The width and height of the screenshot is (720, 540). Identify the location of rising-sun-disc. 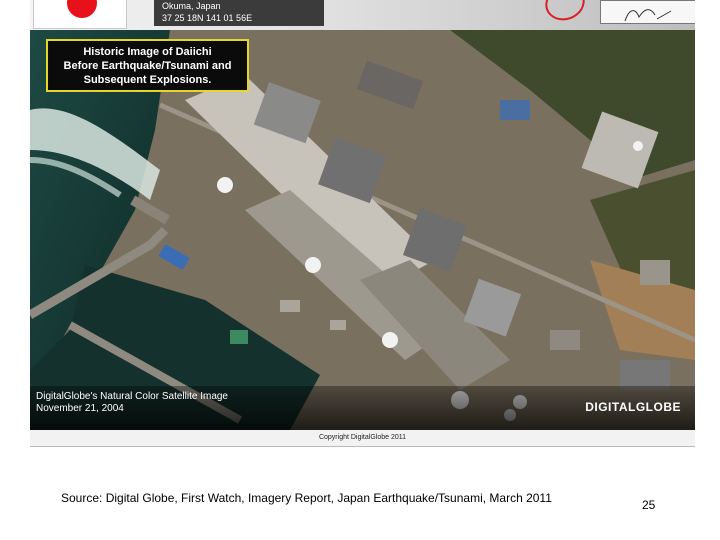
(82, 9).